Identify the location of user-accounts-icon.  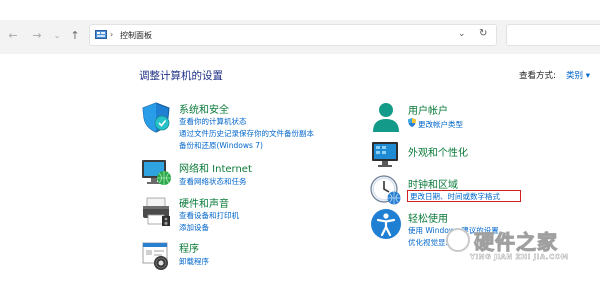
(386, 117).